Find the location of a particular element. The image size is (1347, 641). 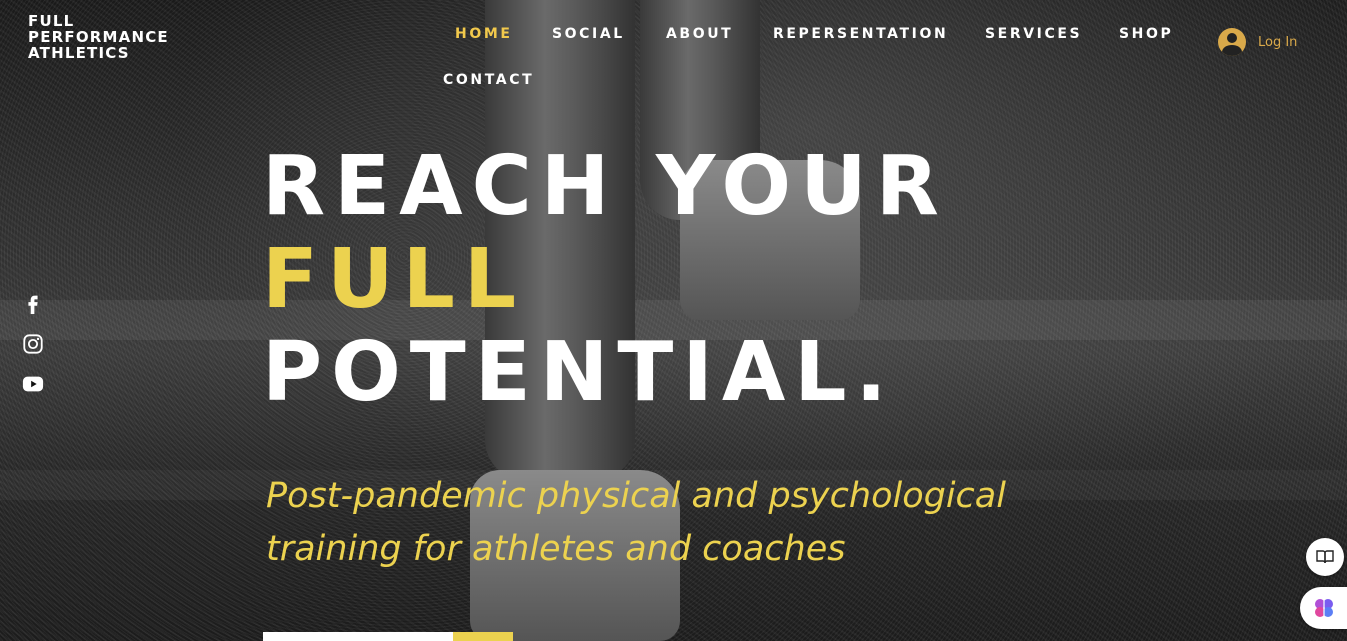

brand-line: ATHLETICS is located at coordinates (79, 53).